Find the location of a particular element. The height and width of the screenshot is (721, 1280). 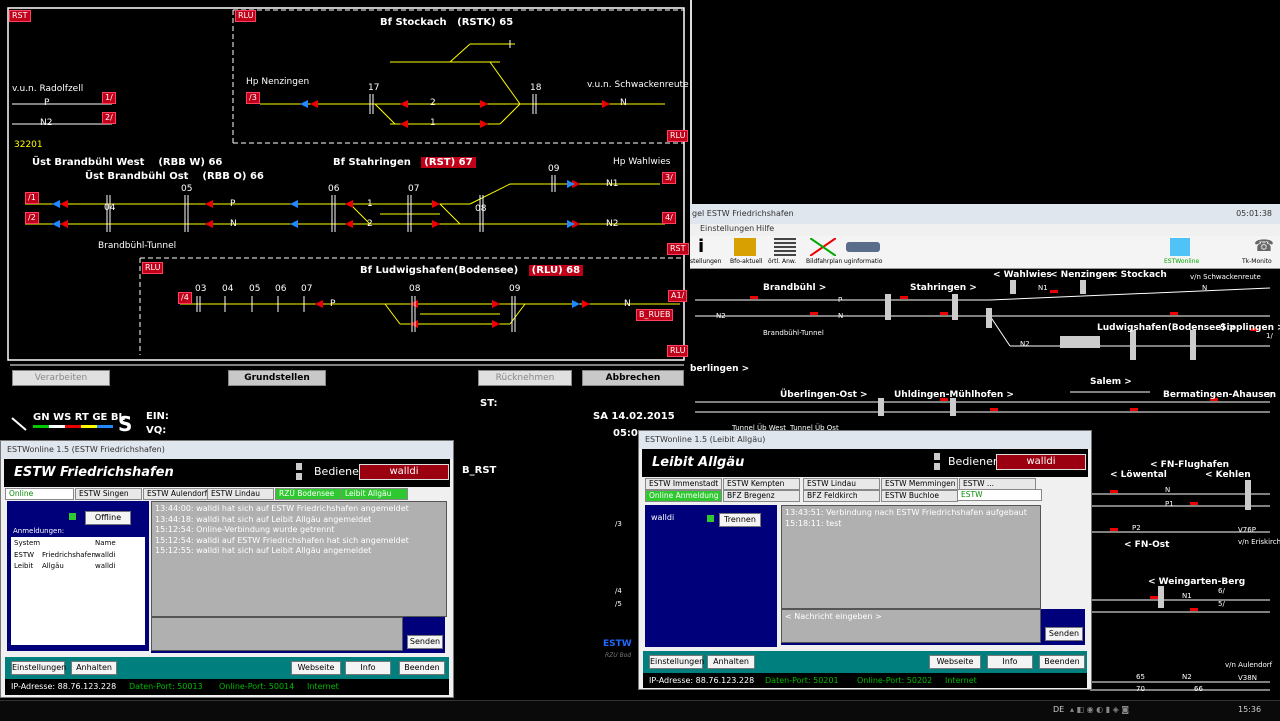

win2-tab-feldkirch: BFZ Feldkirch is located at coordinates (841, 496).